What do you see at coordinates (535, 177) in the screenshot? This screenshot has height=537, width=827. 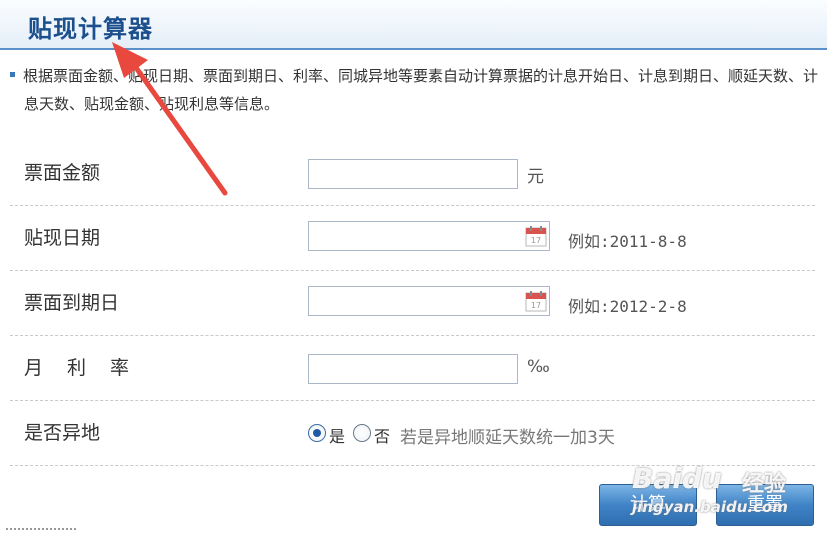 I see `face-amount-unit: 元` at bounding box center [535, 177].